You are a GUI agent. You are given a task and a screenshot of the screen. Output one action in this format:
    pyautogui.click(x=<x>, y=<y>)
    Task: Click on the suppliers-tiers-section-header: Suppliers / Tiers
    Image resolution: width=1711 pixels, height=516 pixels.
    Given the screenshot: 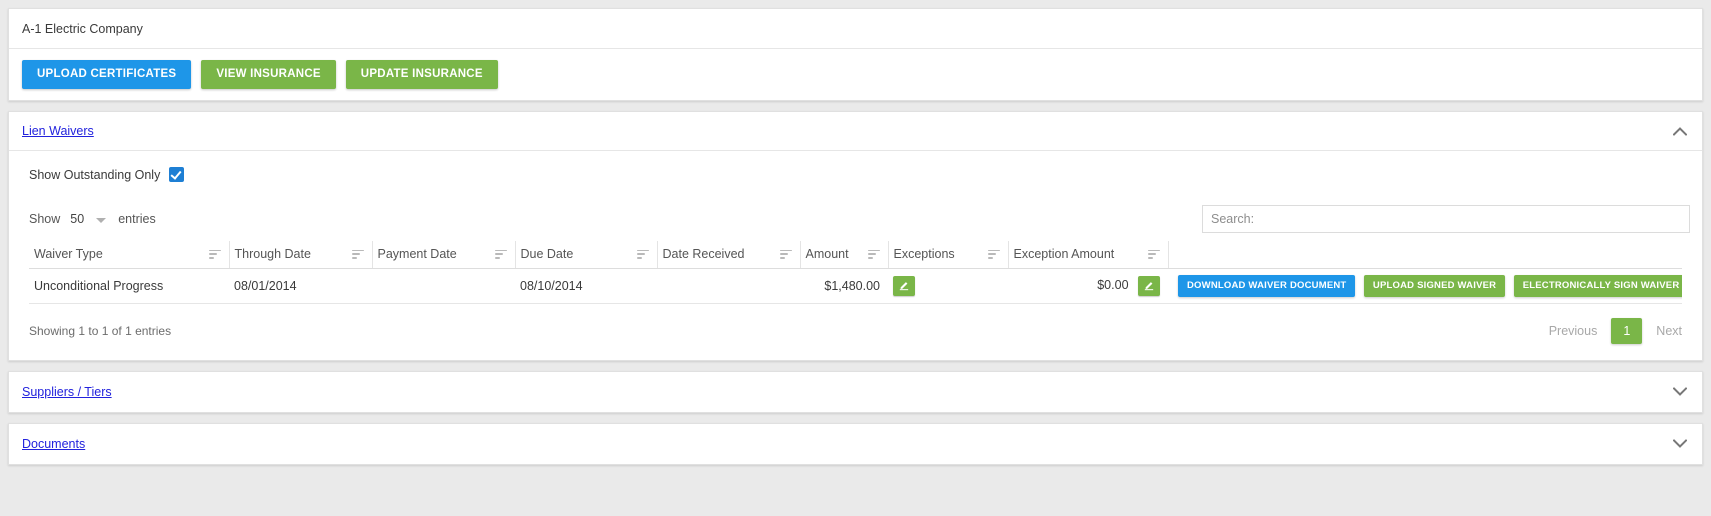 What is the action you would take?
    pyautogui.click(x=855, y=392)
    